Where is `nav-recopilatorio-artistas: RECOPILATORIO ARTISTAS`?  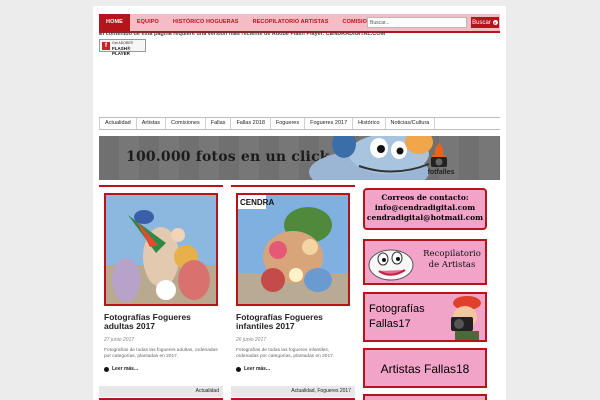 nav-recopilatorio-artistas: RECOPILATORIO ARTISTAS is located at coordinates (291, 22).